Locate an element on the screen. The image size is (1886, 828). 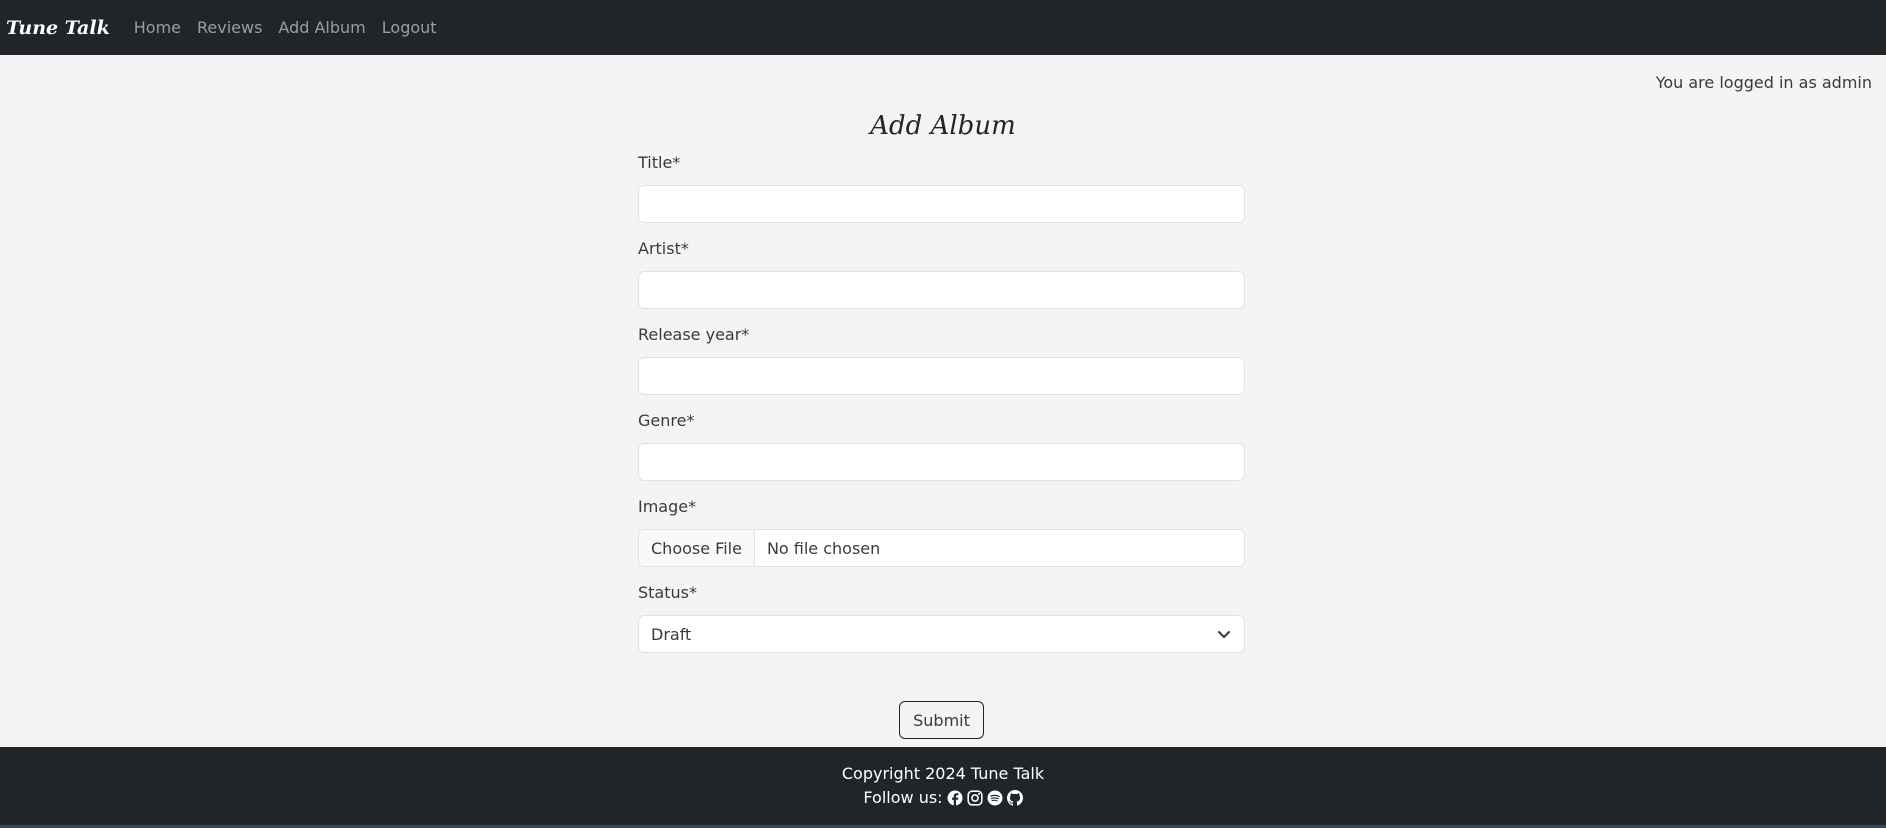
release-year-label: Release year* is located at coordinates (694, 334).